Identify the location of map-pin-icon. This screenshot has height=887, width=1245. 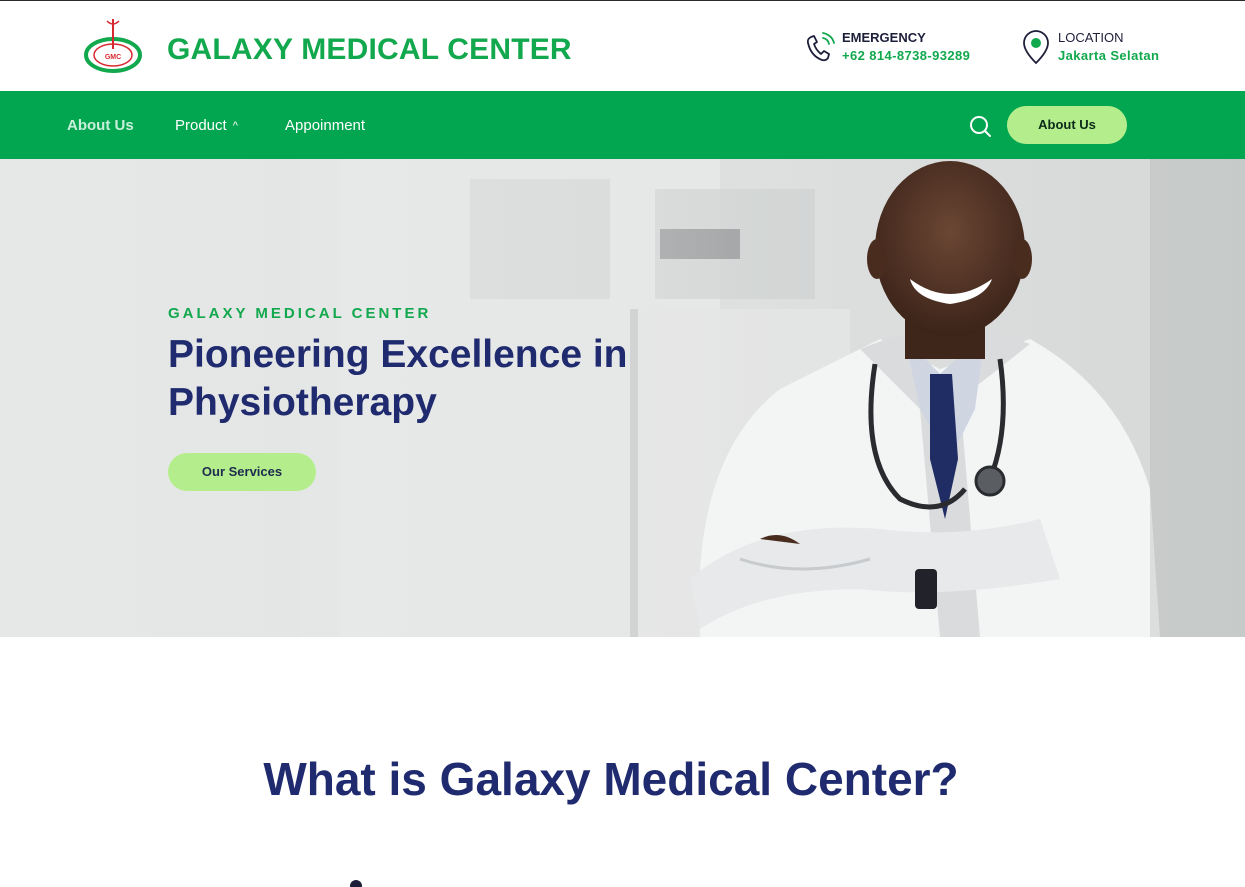
(1036, 47).